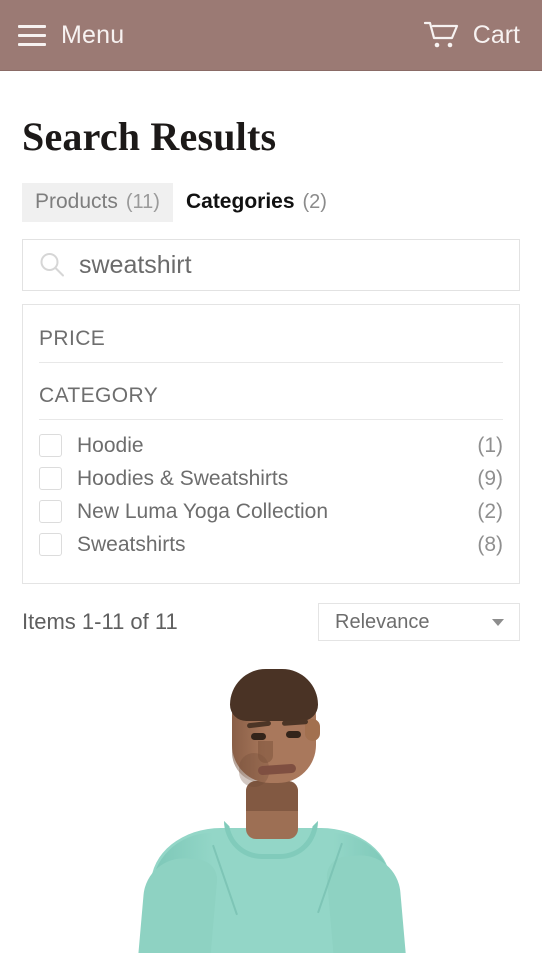  What do you see at coordinates (50, 445) in the screenshot?
I see `checkbox-hoodie` at bounding box center [50, 445].